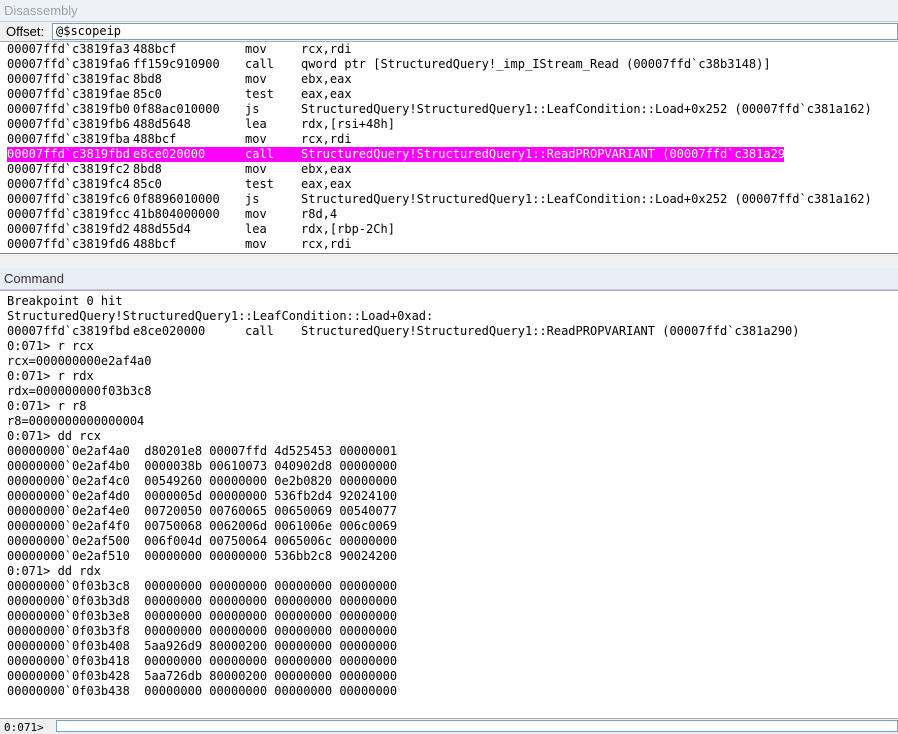 This screenshot has width=898, height=734. Describe the element at coordinates (475, 31) in the screenshot. I see `offset-input: @$scopeip` at that location.